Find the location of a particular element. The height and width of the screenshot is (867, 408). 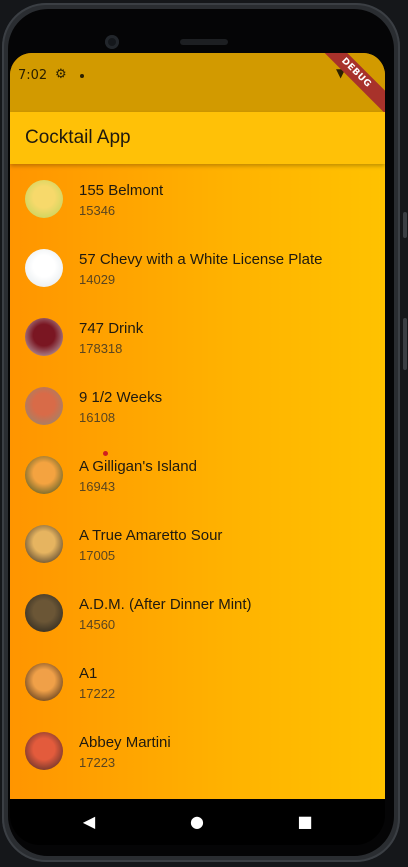

drink-name: A.D.M. (After Dinner Mint) is located at coordinates (165, 604).